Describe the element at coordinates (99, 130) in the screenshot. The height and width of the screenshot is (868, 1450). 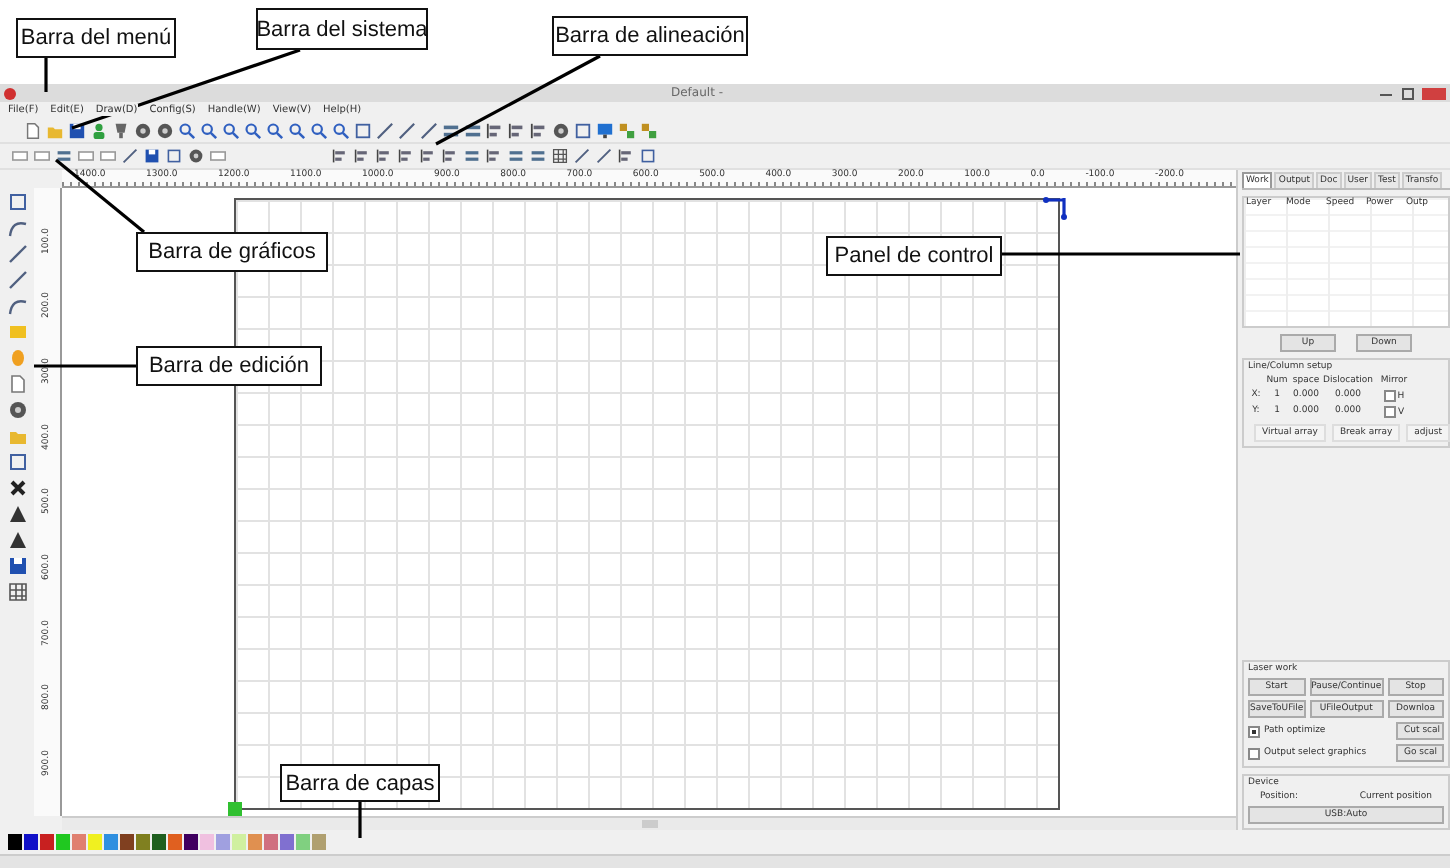
I see `person-icon` at that location.